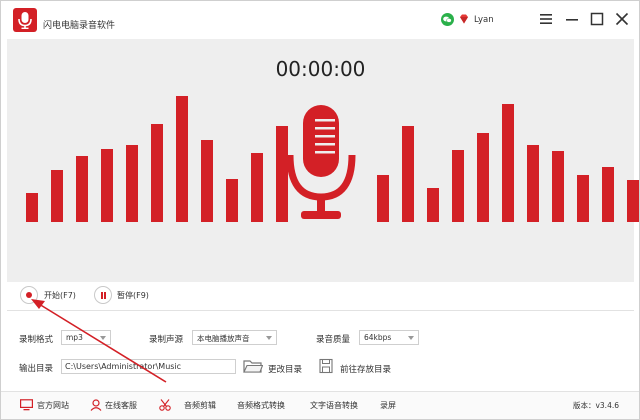 The height and width of the screenshot is (420, 640). What do you see at coordinates (133, 295) in the screenshot?
I see `pause-label: 暂停(F9)` at bounding box center [133, 295].